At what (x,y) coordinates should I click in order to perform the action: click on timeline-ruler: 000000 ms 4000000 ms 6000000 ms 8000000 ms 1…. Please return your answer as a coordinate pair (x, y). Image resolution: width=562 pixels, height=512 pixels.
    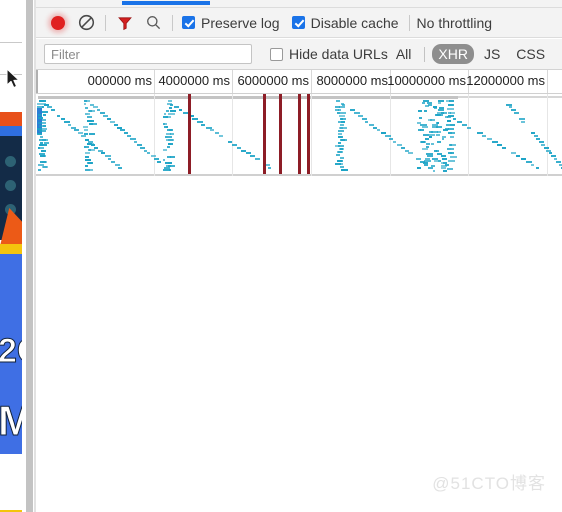
    Looking at the image, I should click on (299, 82).